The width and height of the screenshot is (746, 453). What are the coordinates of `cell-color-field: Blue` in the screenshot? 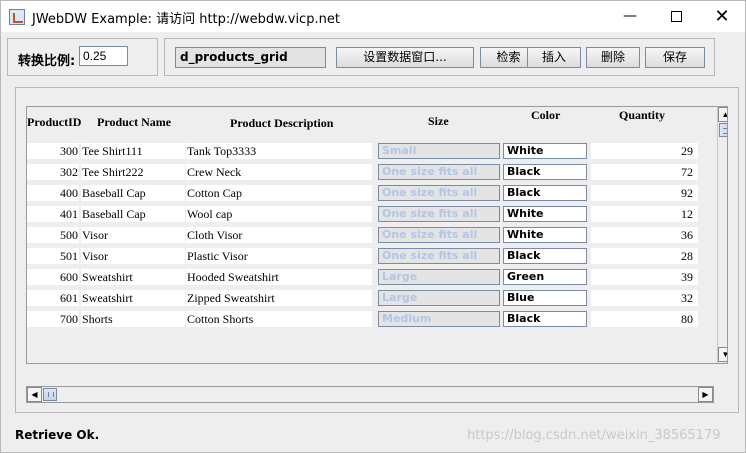 It's located at (545, 298).